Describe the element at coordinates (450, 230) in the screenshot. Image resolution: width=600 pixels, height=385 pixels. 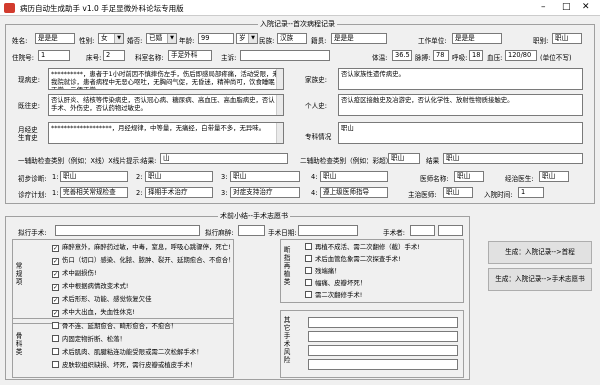
I see `surgeon2-input` at that location.